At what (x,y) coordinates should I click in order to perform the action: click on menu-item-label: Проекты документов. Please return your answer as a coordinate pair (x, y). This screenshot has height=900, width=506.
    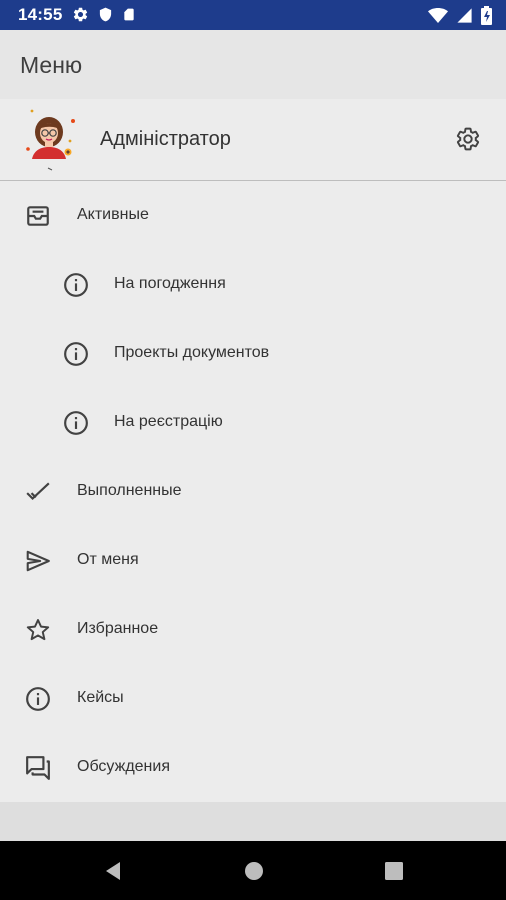
    Looking at the image, I should click on (192, 352).